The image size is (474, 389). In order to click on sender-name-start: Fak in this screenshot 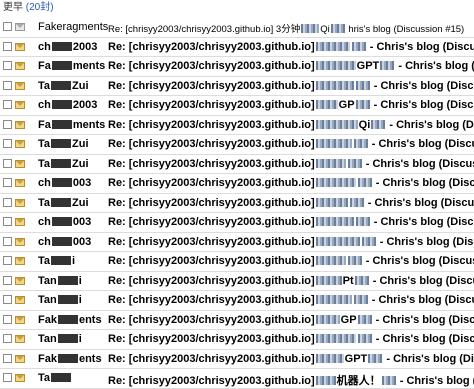, I will do `click(47, 319)`.